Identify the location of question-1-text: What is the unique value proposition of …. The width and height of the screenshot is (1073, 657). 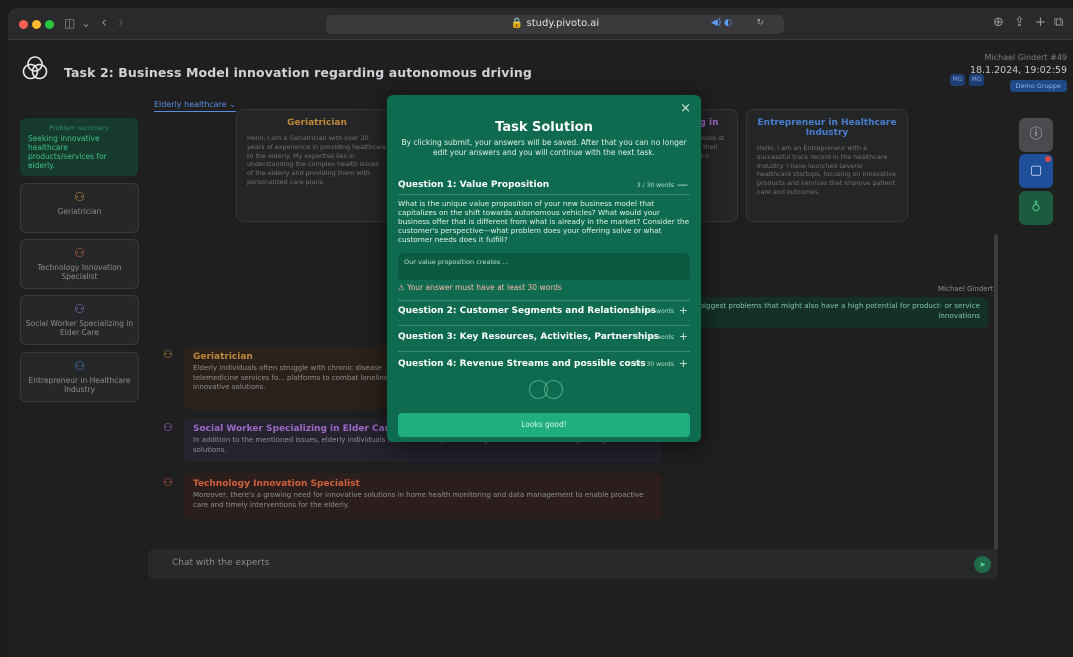
(544, 221).